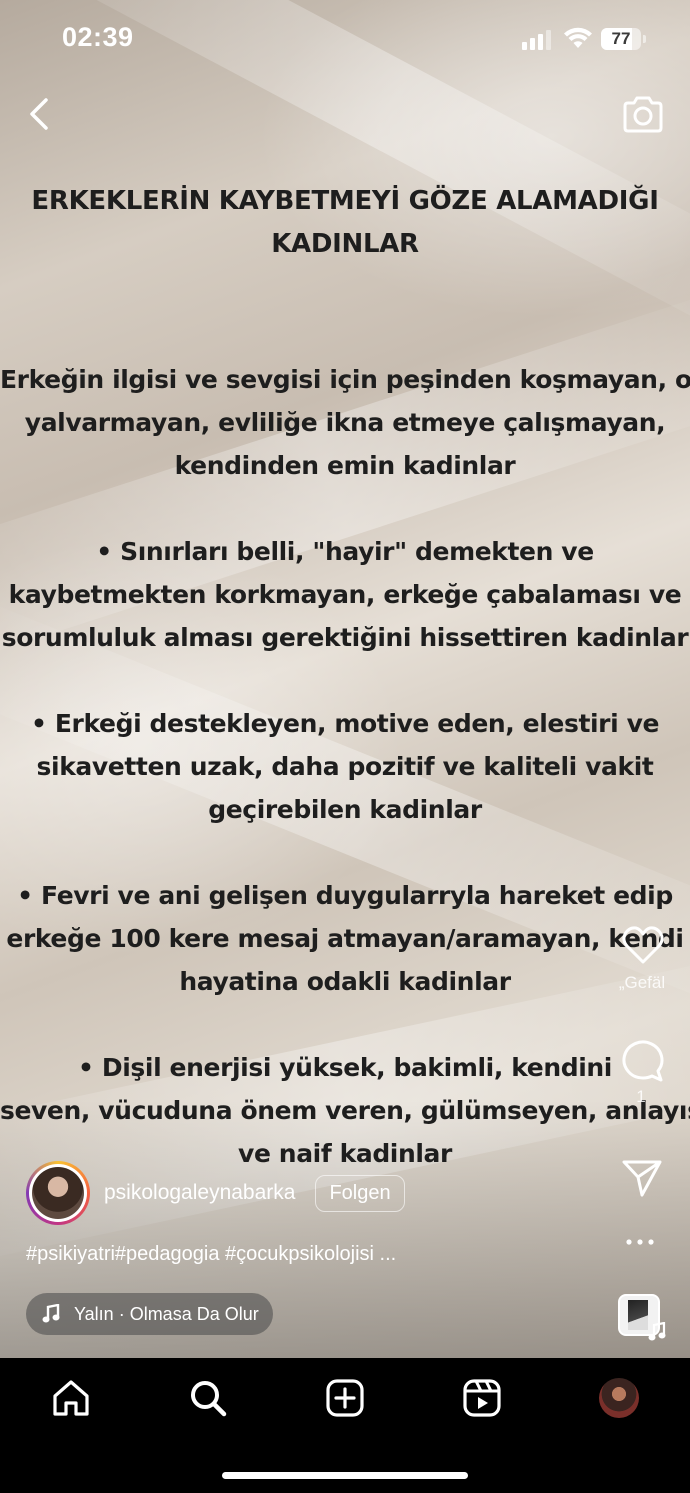 Image resolution: width=690 pixels, height=1493 pixels. What do you see at coordinates (345, 244) in the screenshot?
I see `title-line: KADINLAR` at bounding box center [345, 244].